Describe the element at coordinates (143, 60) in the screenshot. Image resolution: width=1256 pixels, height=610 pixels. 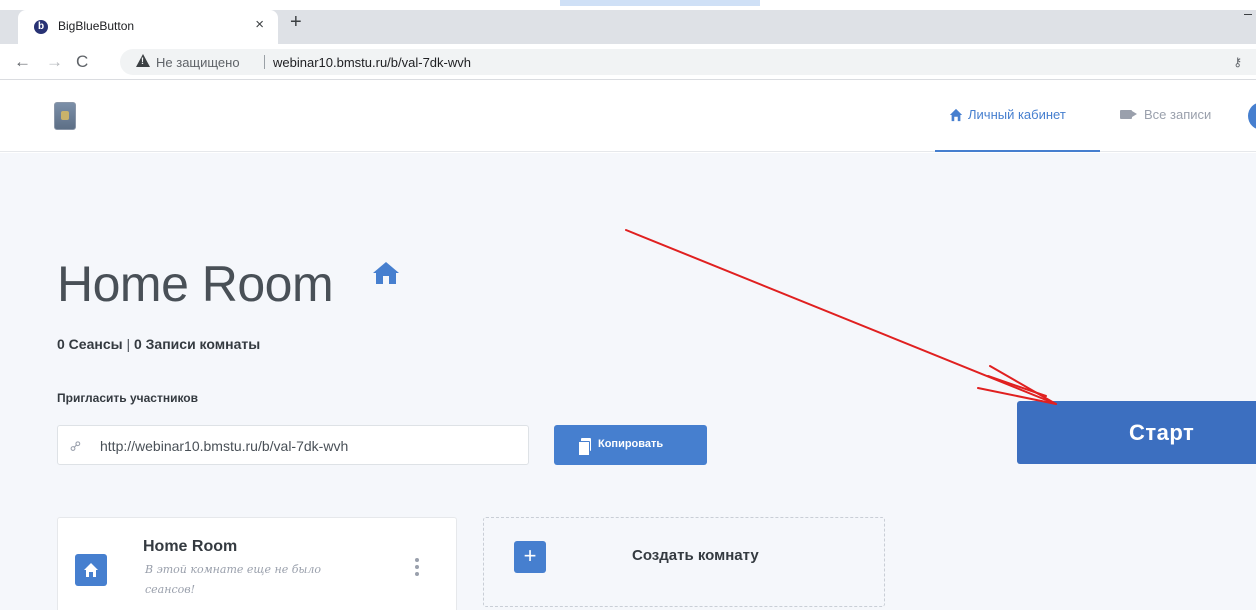
I see `warning-icon` at that location.